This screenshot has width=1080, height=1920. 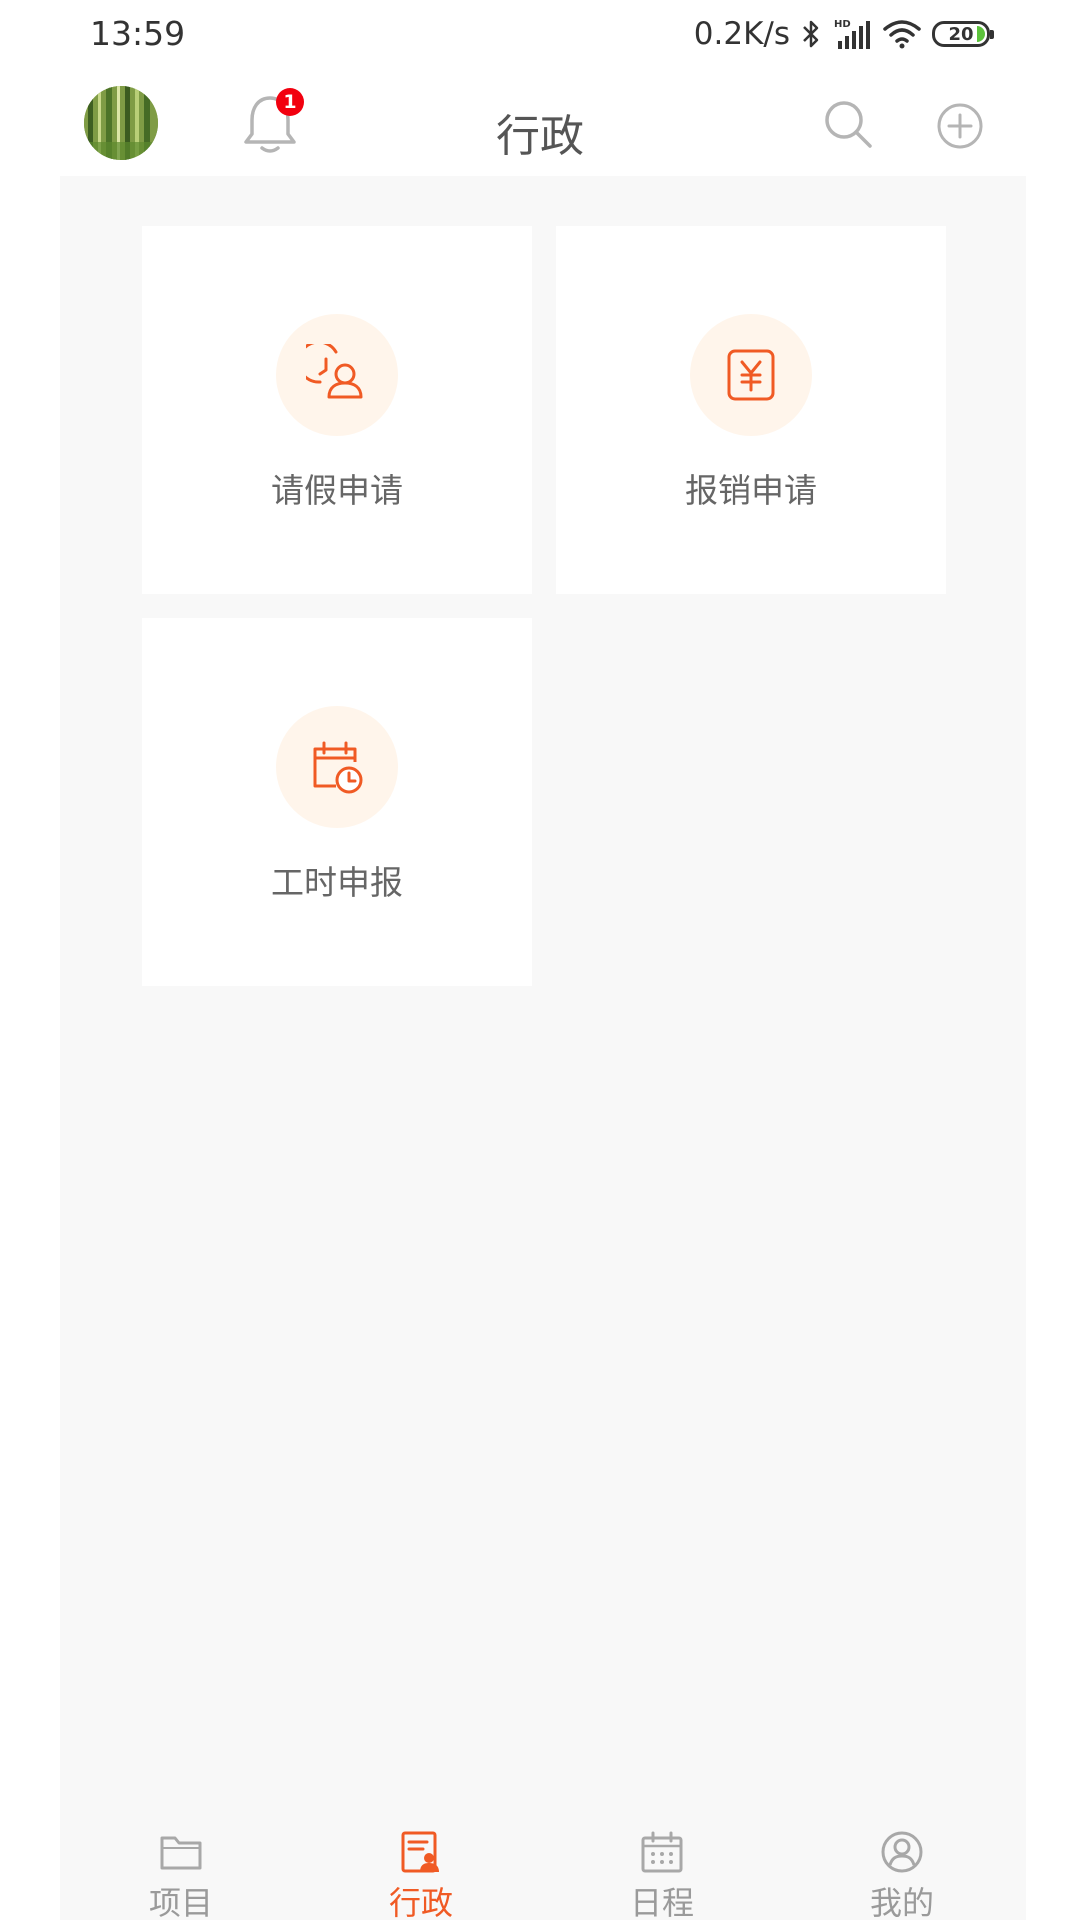 I want to click on page-title: 行政, so click(x=540, y=136).